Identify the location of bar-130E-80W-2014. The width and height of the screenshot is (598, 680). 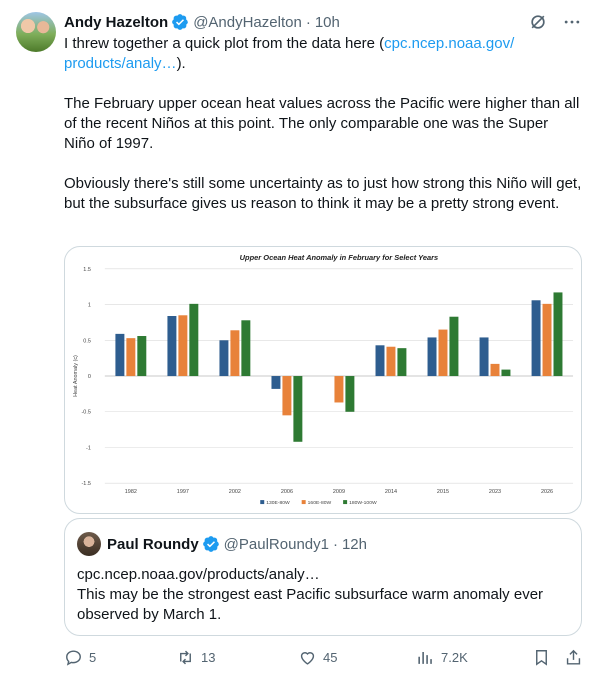
(380, 361).